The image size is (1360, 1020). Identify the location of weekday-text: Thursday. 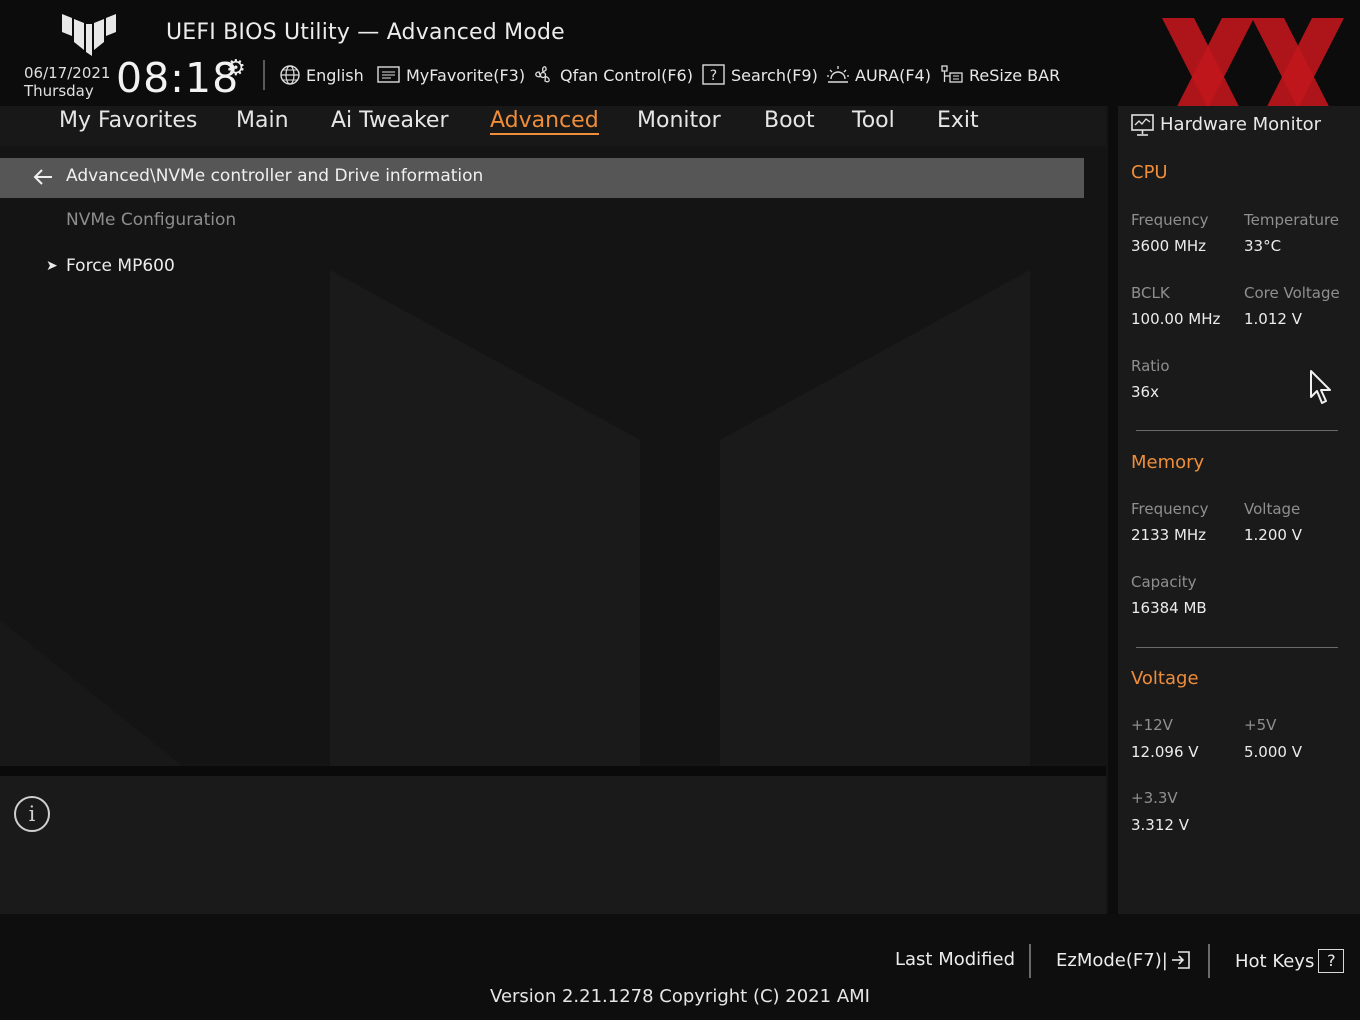
(59, 91).